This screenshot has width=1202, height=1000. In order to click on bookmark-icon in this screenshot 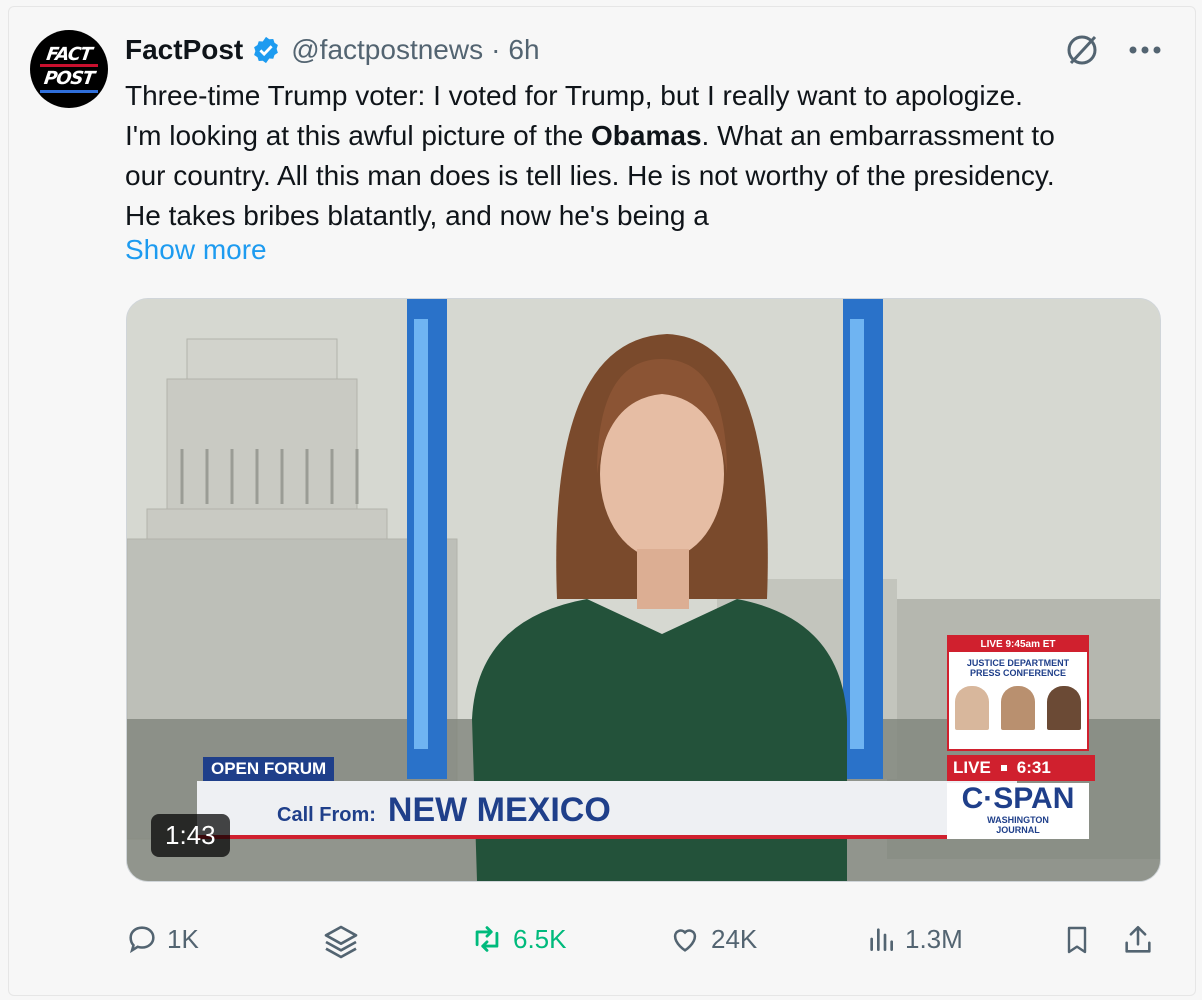, I will do `click(1077, 940)`.